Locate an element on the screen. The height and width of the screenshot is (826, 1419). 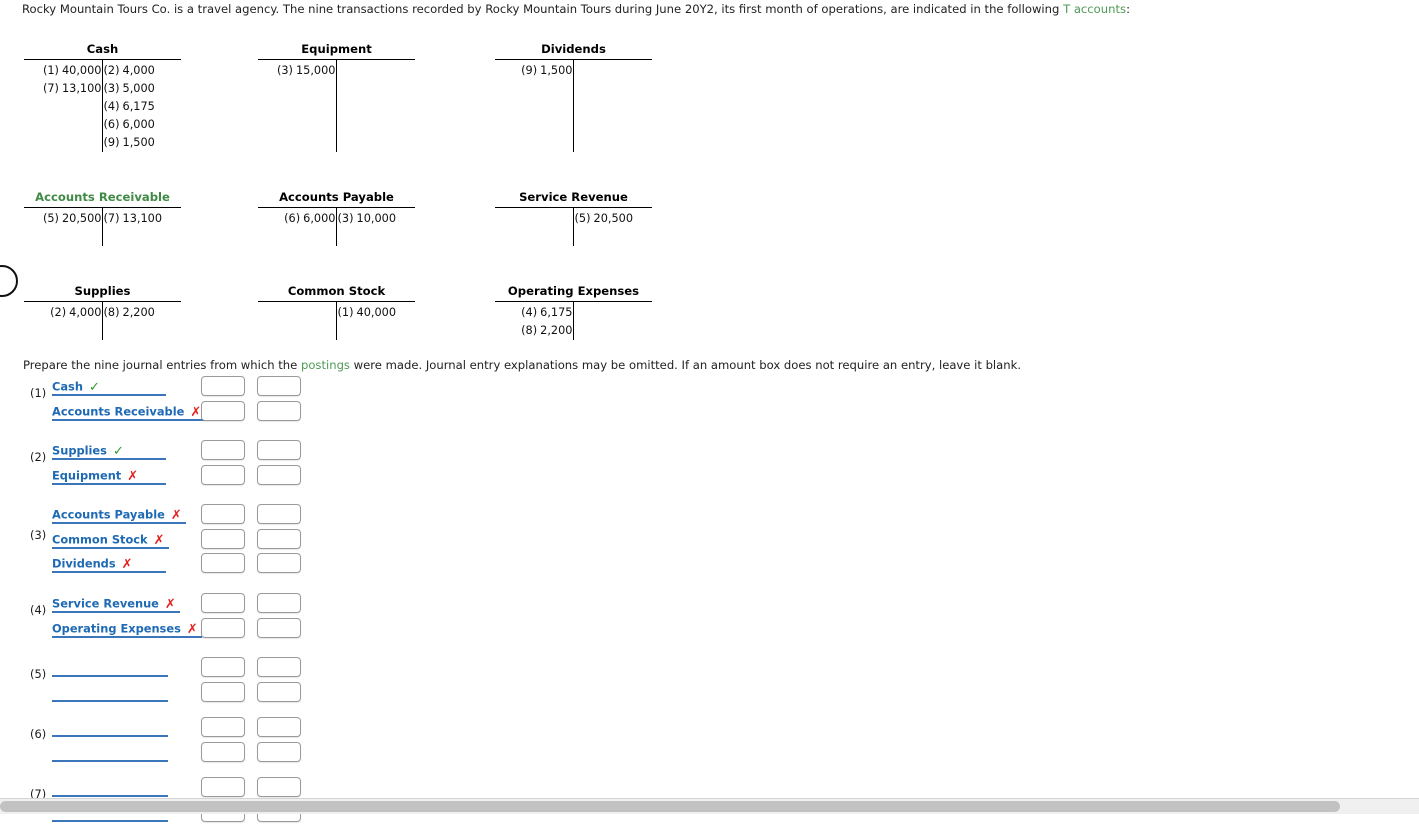
t-accounts-link: T accounts is located at coordinates (1094, 9).